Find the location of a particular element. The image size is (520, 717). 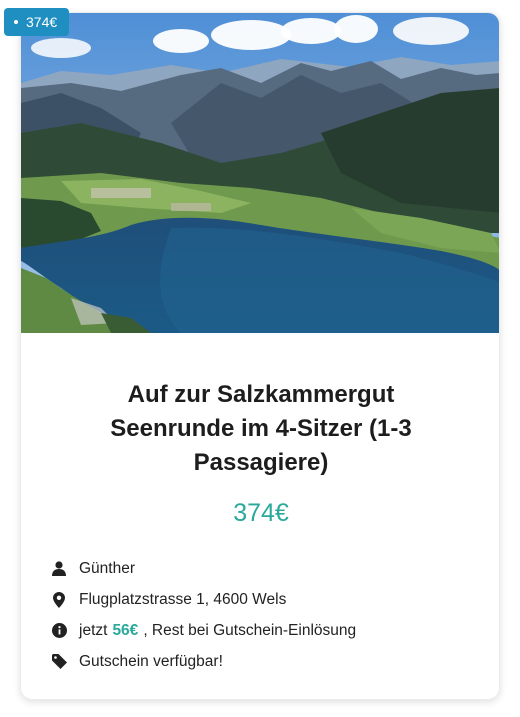

price-badge-label: 374€ is located at coordinates (42, 22).